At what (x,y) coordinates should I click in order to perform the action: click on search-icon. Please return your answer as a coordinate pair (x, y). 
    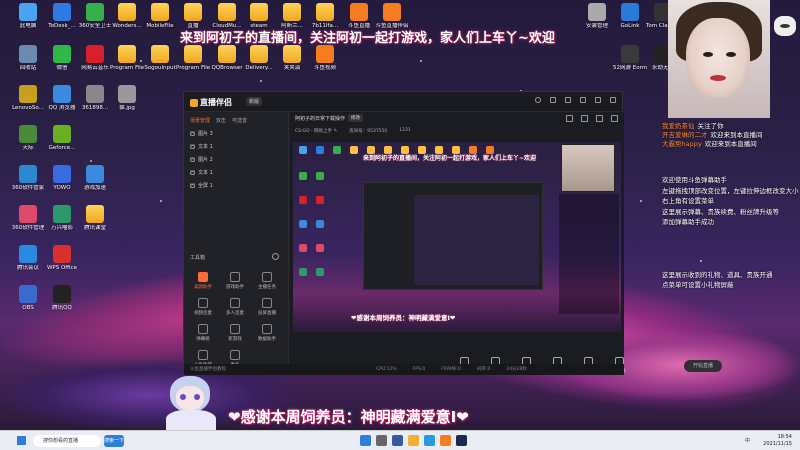
    Looking at the image, I should click on (381, 440).